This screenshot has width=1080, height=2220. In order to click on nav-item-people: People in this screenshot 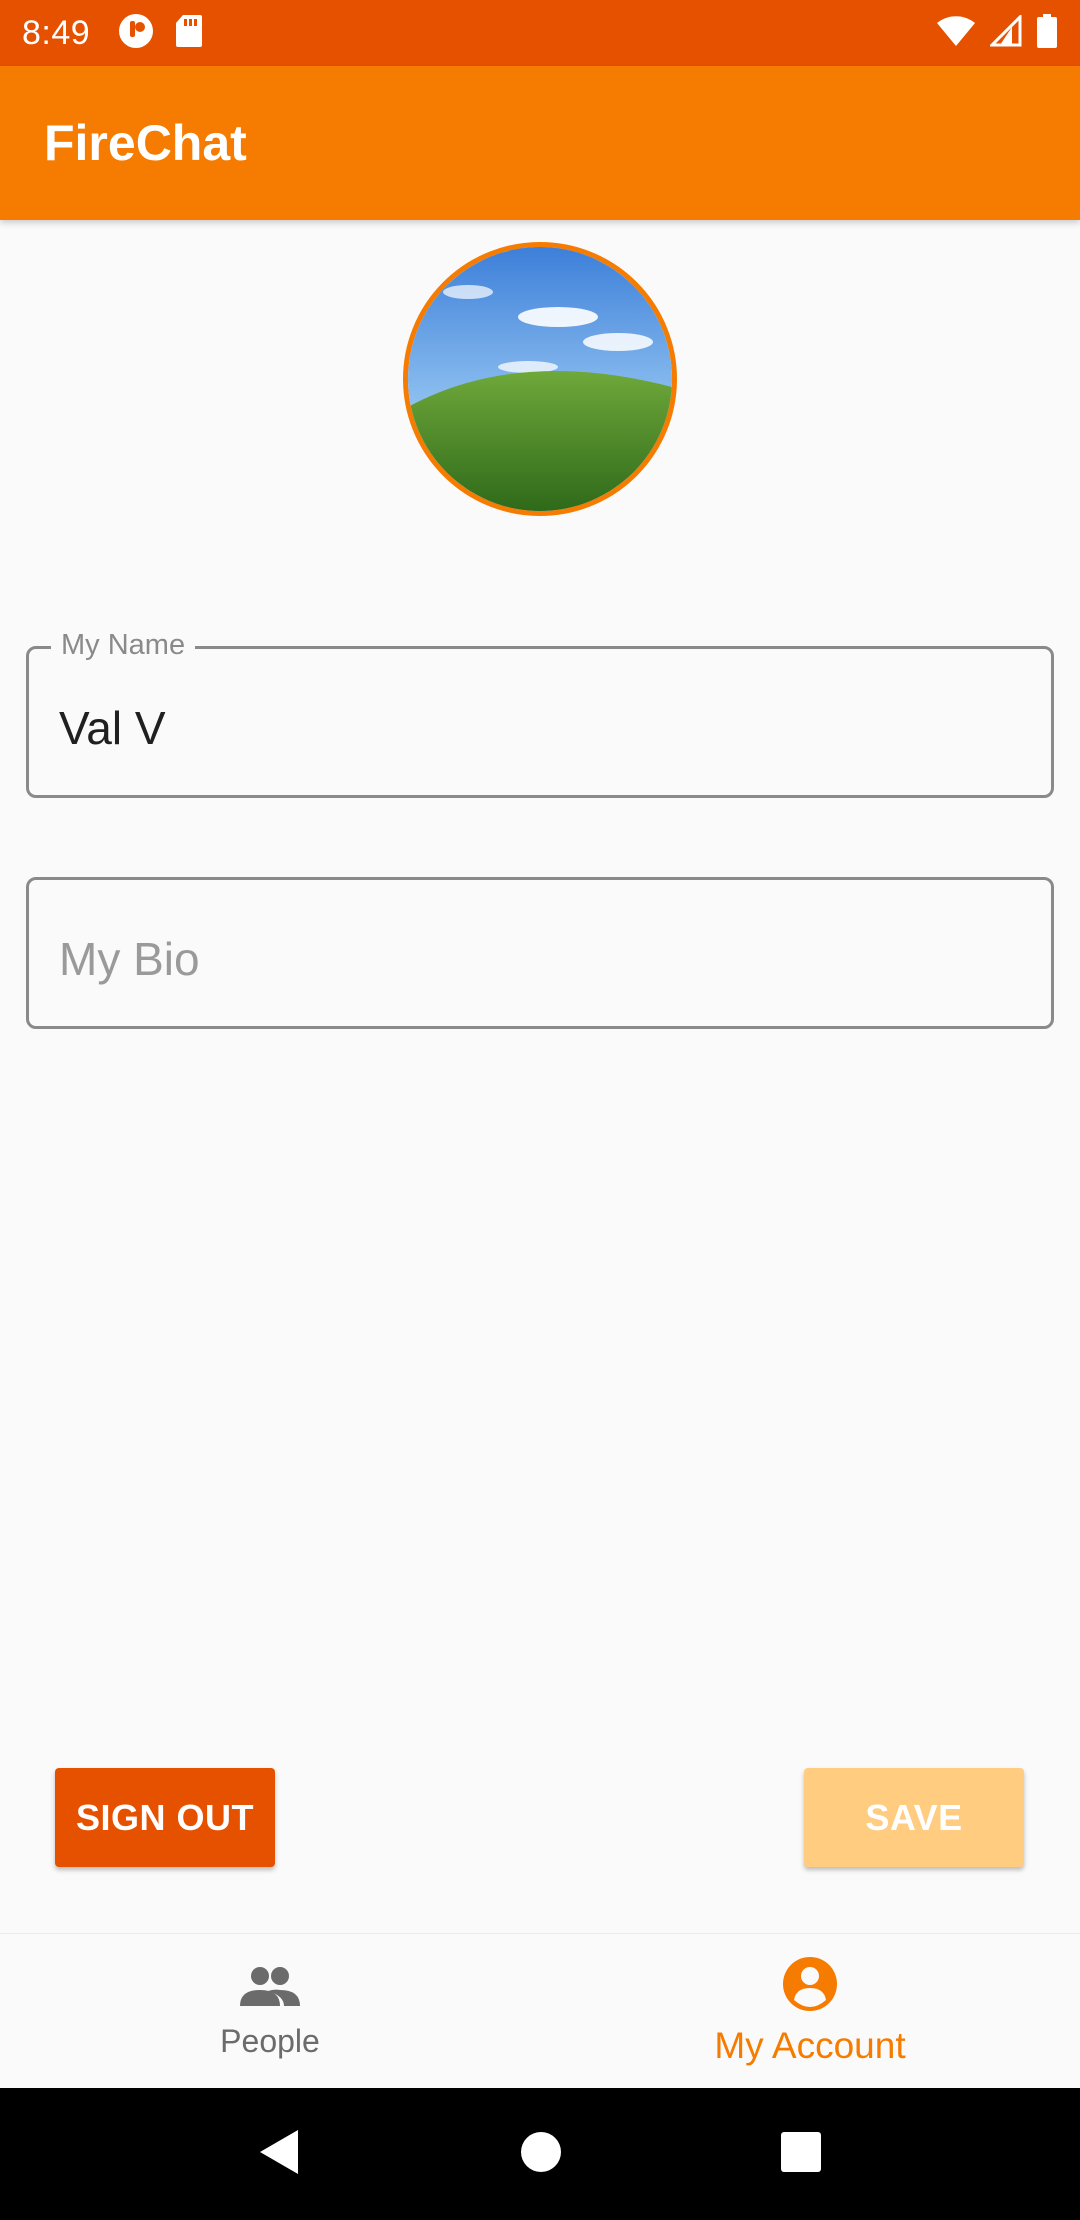, I will do `click(270, 2011)`.